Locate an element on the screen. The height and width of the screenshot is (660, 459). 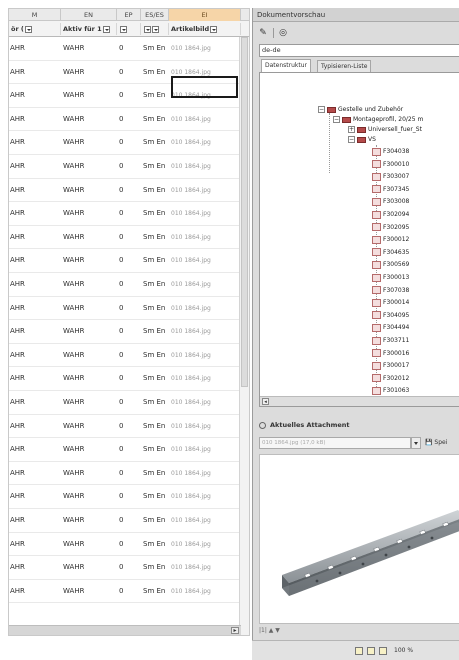
tree-file-node: F300017 is located at coordinates (390, 366).